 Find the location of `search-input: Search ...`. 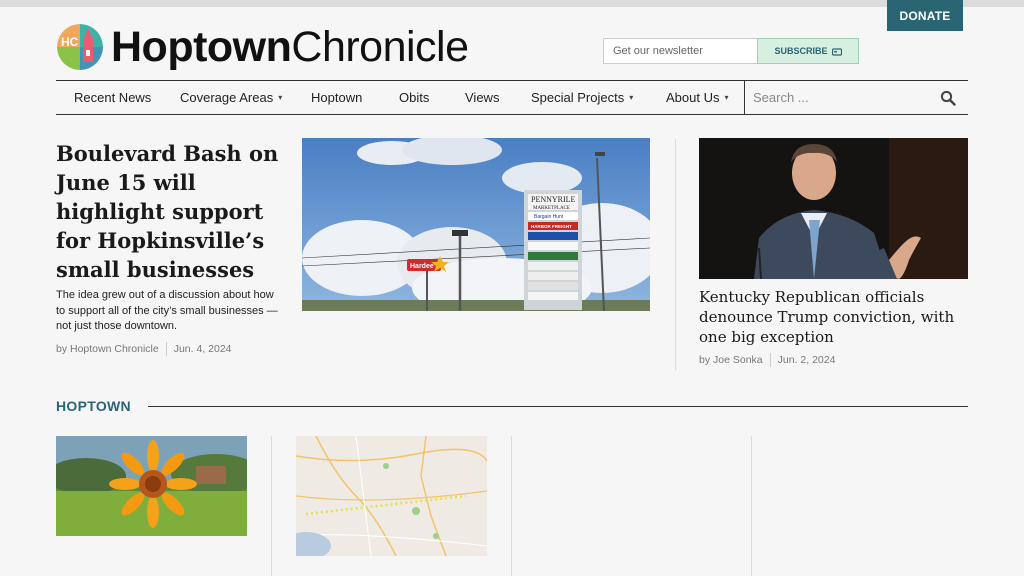

search-input: Search ... is located at coordinates (856, 97).